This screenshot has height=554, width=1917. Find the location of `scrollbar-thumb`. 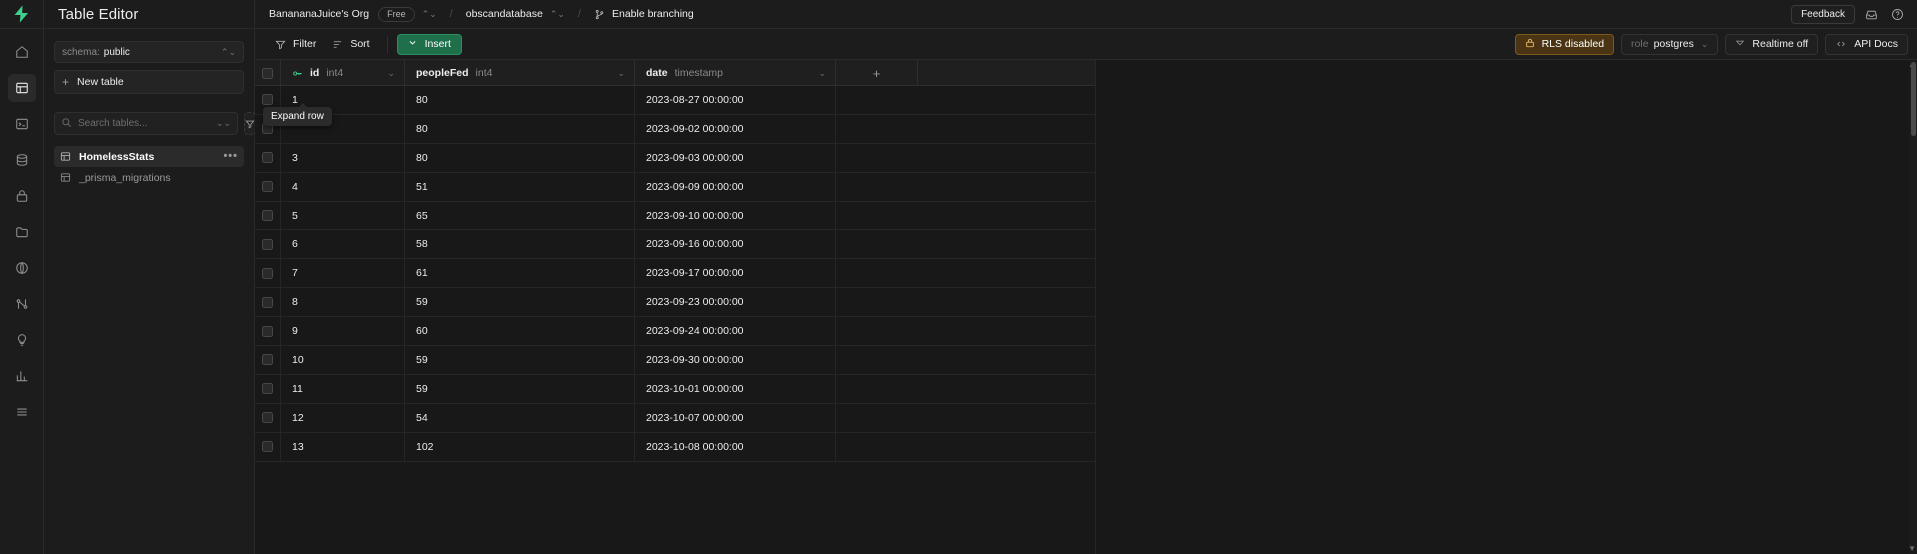

scrollbar-thumb is located at coordinates (1913, 99).